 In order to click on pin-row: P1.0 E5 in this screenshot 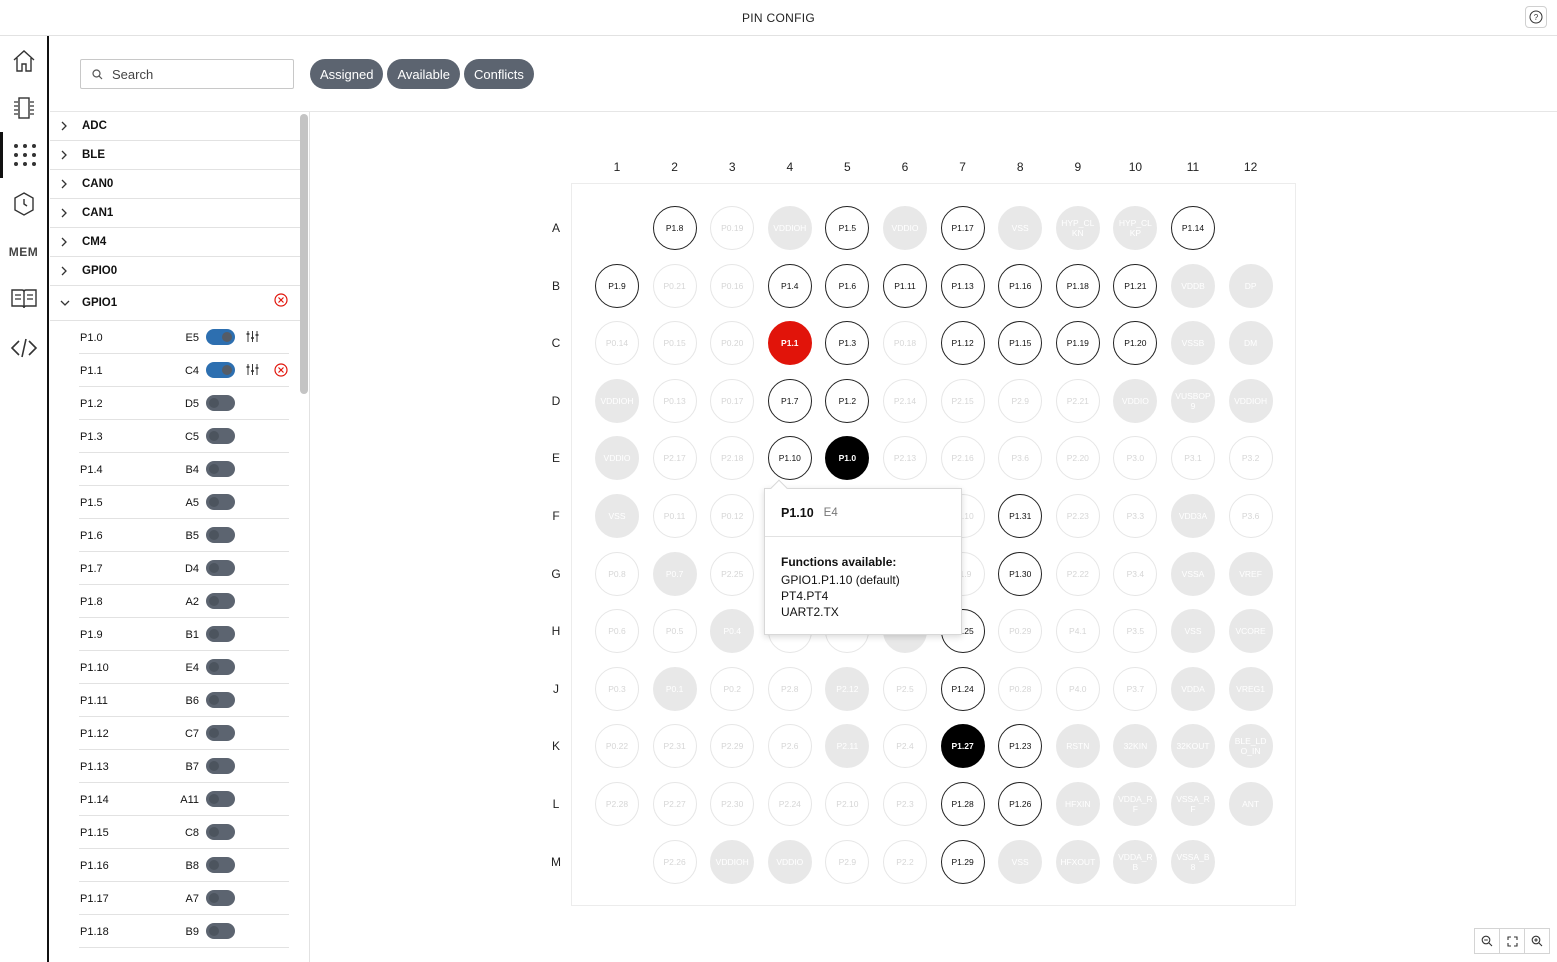, I will do `click(184, 337)`.